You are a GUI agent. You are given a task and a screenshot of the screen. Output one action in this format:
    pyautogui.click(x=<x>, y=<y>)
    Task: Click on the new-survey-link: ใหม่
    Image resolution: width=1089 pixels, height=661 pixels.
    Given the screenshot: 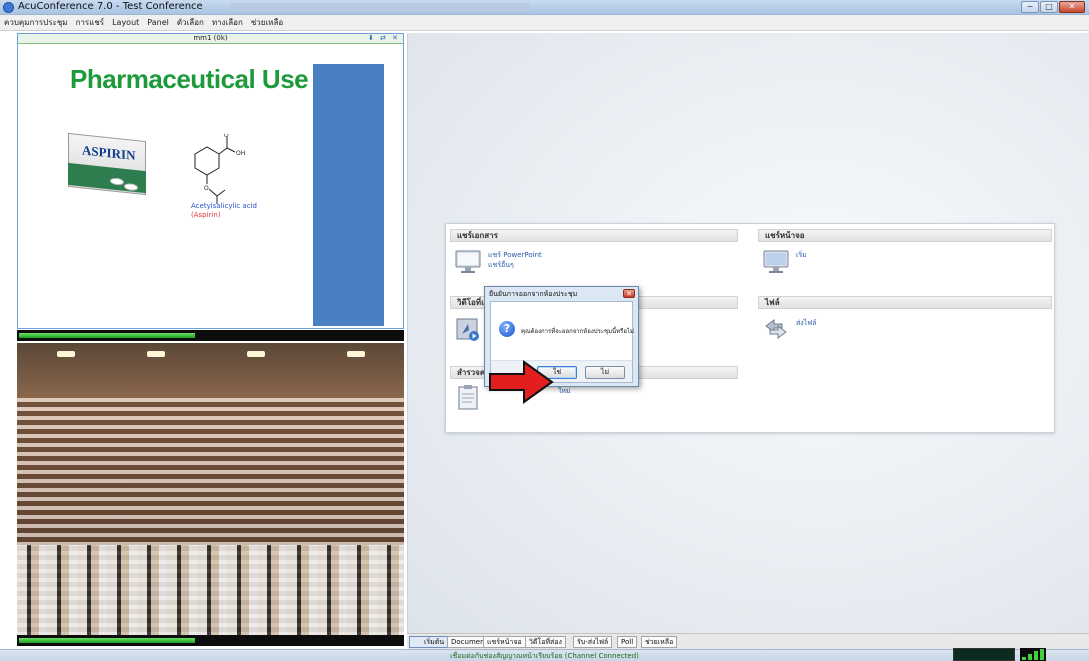 What is the action you would take?
    pyautogui.click(x=564, y=391)
    